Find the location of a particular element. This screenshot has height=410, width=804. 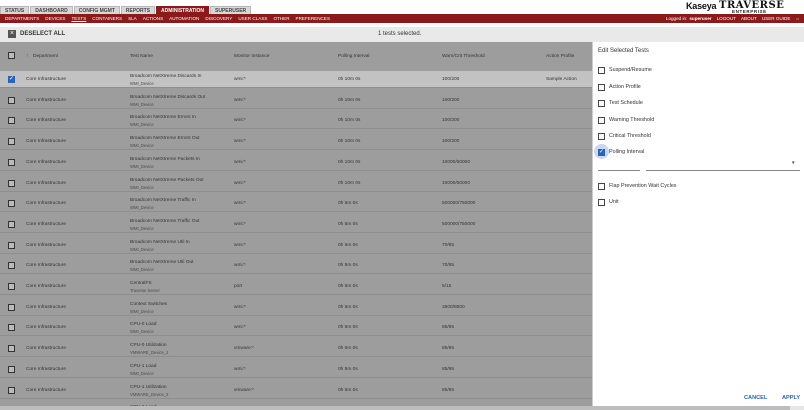

cell-test-name: Broadcom NetXtreme Traffic In is located at coordinates (163, 200).